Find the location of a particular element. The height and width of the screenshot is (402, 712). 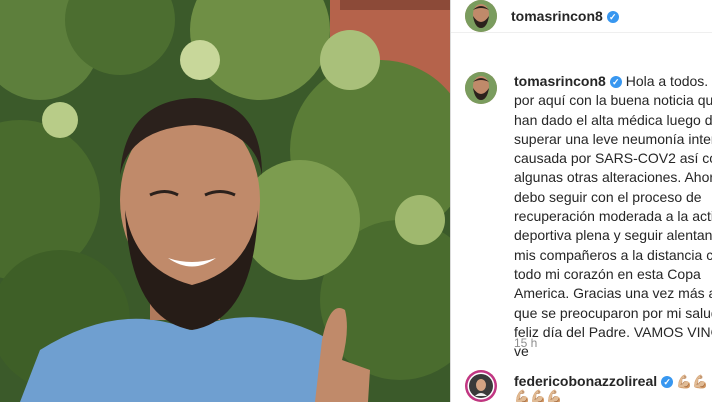

author-avatar is located at coordinates (481, 16).